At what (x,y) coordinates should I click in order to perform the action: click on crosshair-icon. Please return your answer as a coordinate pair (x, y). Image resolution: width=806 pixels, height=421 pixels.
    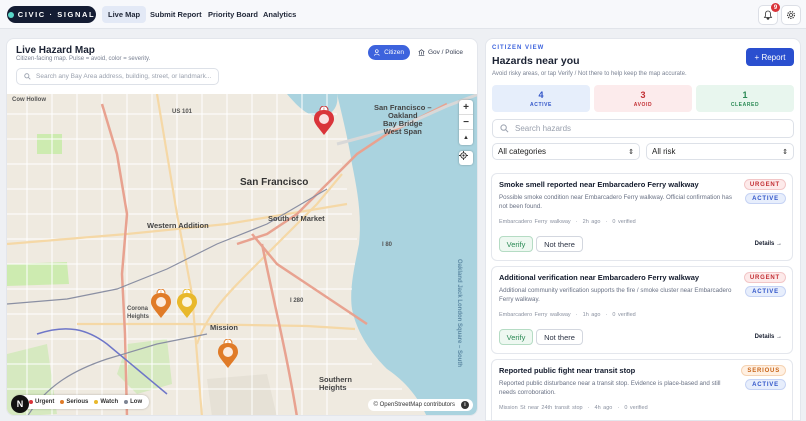
    Looking at the image, I should click on (463, 155).